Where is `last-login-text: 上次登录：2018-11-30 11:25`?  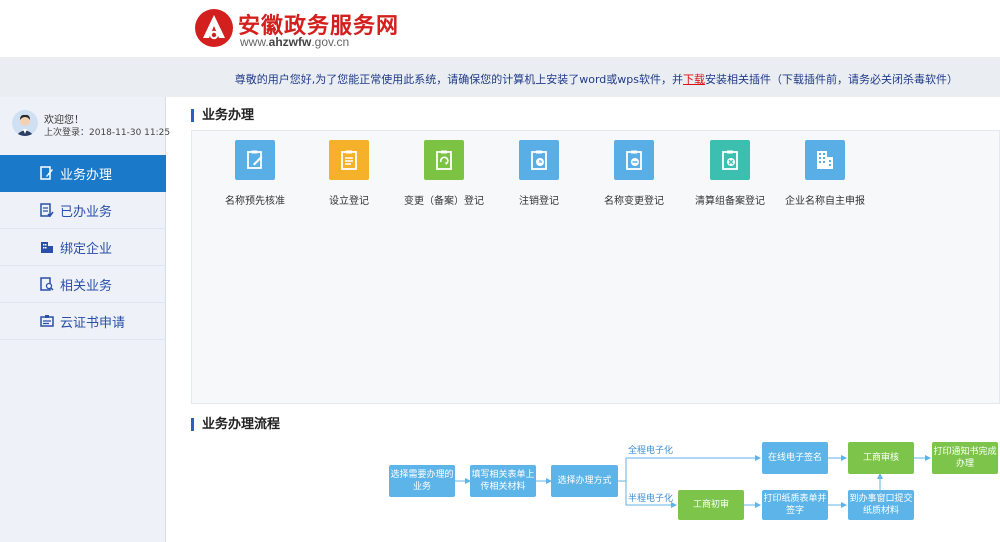
last-login-text: 上次登录：2018-11-30 11:25 is located at coordinates (107, 133).